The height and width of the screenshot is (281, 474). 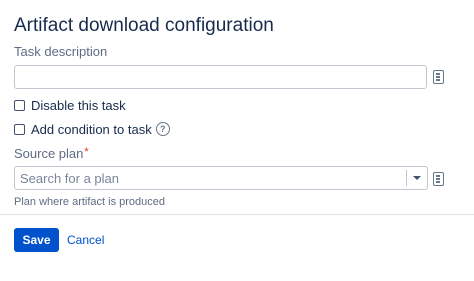 I want to click on save-button: Save, so click(x=36, y=240).